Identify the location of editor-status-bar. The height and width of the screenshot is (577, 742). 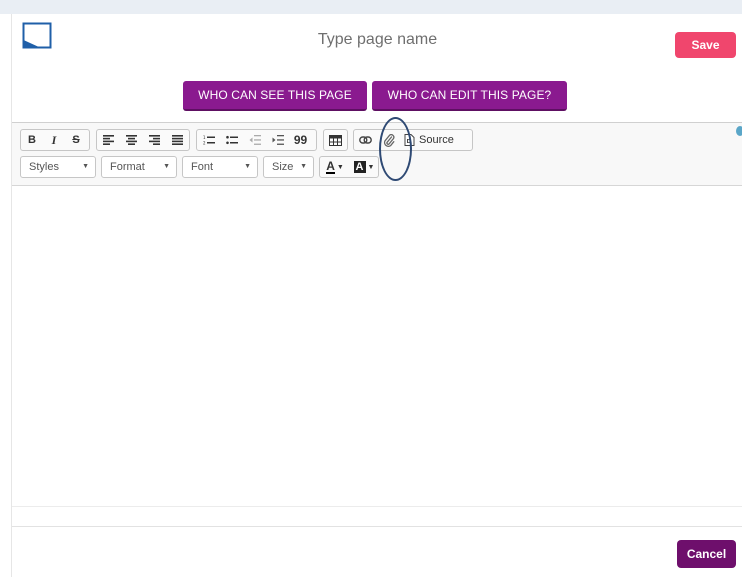
(377, 517).